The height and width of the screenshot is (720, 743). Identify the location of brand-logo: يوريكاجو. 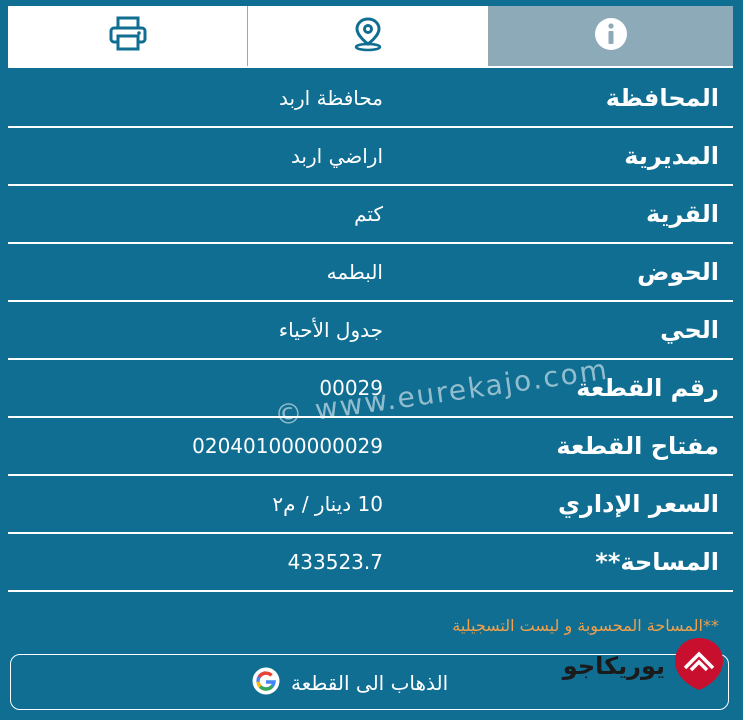
(645, 666).